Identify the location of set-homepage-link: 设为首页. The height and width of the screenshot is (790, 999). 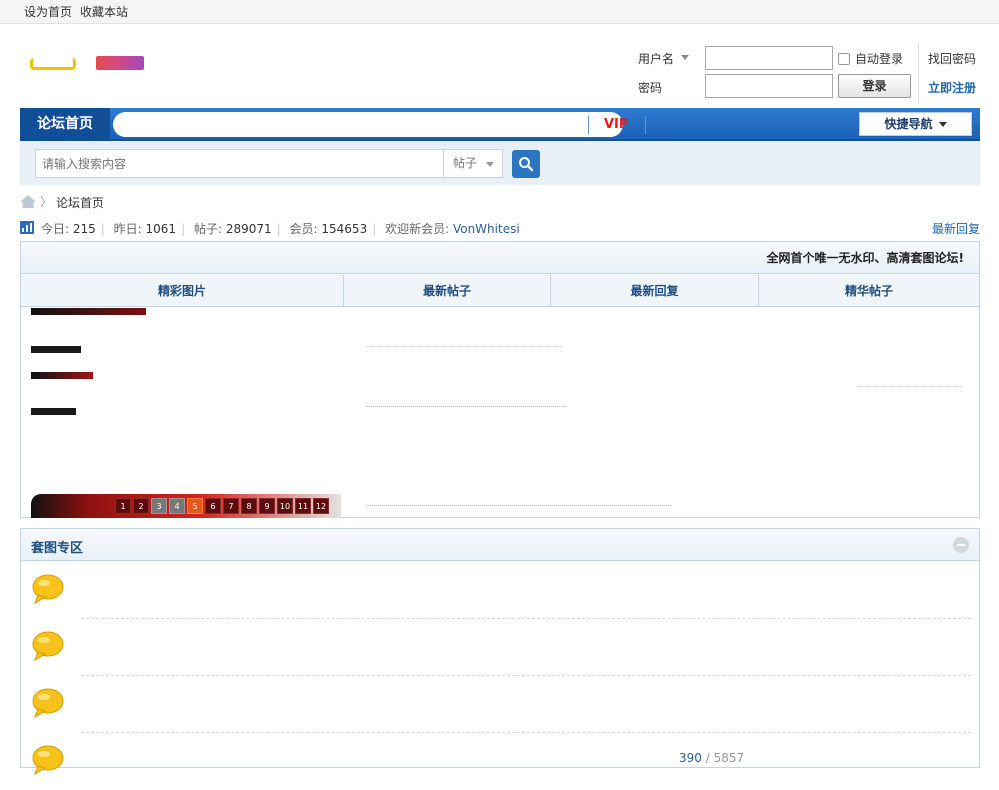
(48, 11).